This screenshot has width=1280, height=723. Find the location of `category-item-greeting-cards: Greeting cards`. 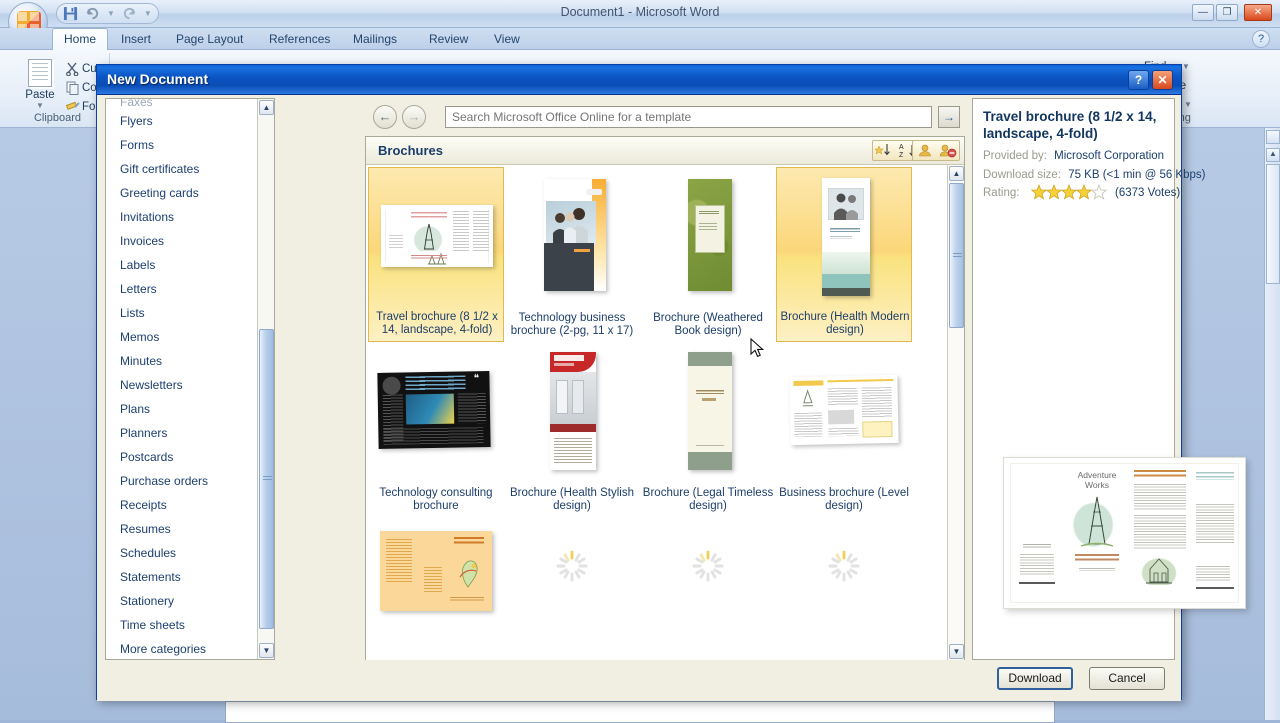

category-item-greeting-cards: Greeting cards is located at coordinates (182, 193).